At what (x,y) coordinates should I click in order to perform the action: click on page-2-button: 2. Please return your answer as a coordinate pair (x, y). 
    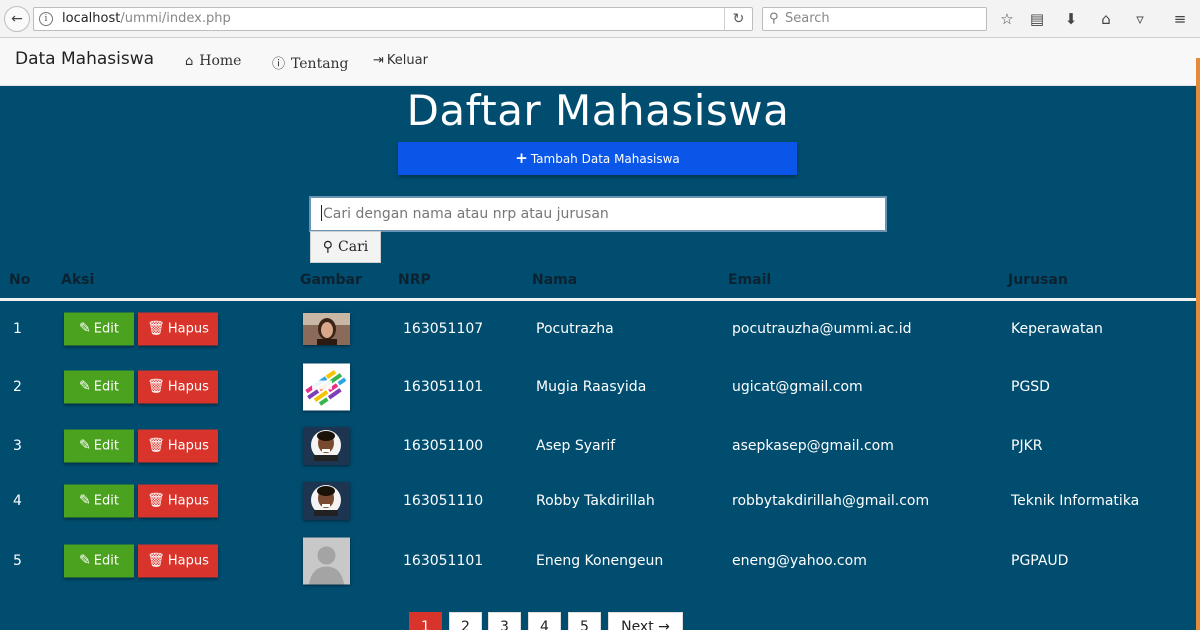
    Looking at the image, I should click on (465, 621).